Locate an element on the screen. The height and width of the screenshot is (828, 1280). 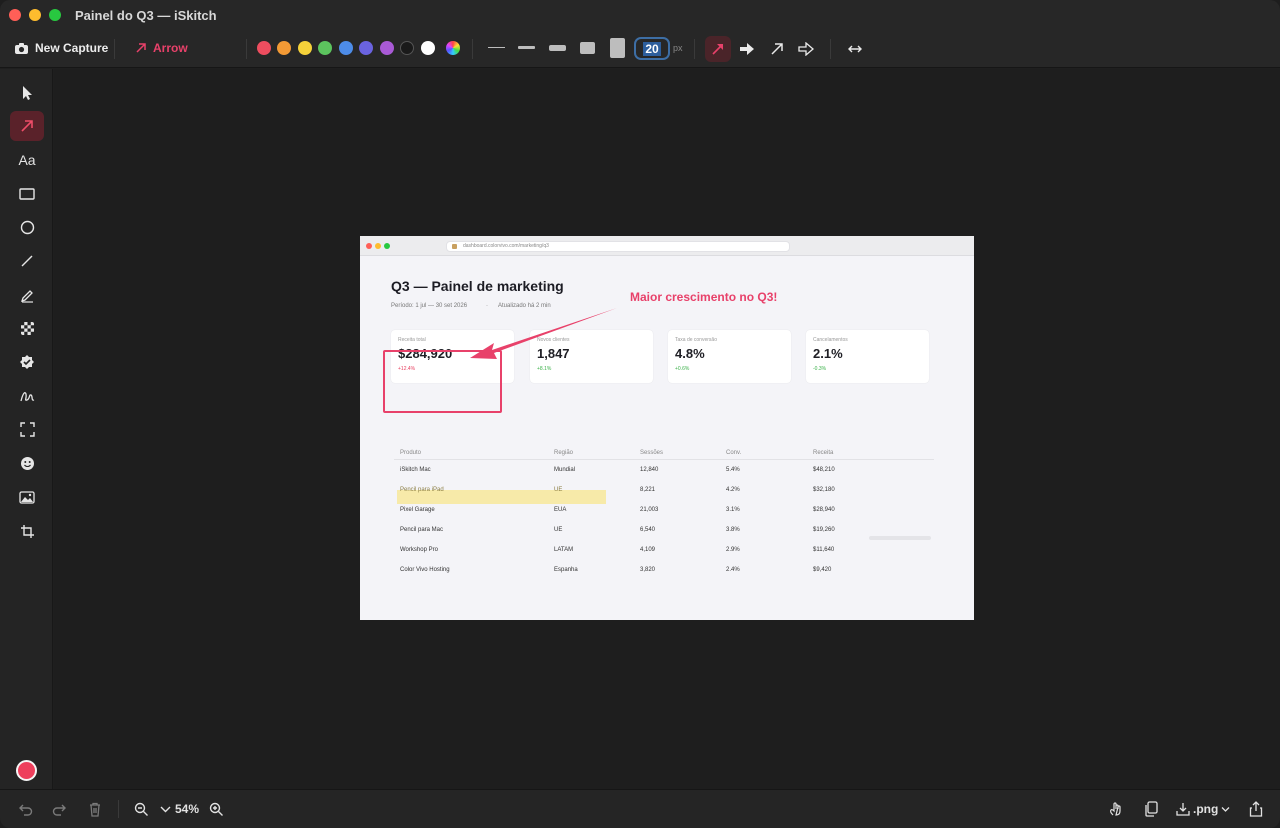
trash-icon is located at coordinates (95, 809).